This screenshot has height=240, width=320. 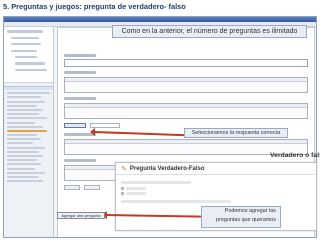 What do you see at coordinates (124, 169) in the screenshot?
I see `pencil-icon: ✎` at bounding box center [124, 169].